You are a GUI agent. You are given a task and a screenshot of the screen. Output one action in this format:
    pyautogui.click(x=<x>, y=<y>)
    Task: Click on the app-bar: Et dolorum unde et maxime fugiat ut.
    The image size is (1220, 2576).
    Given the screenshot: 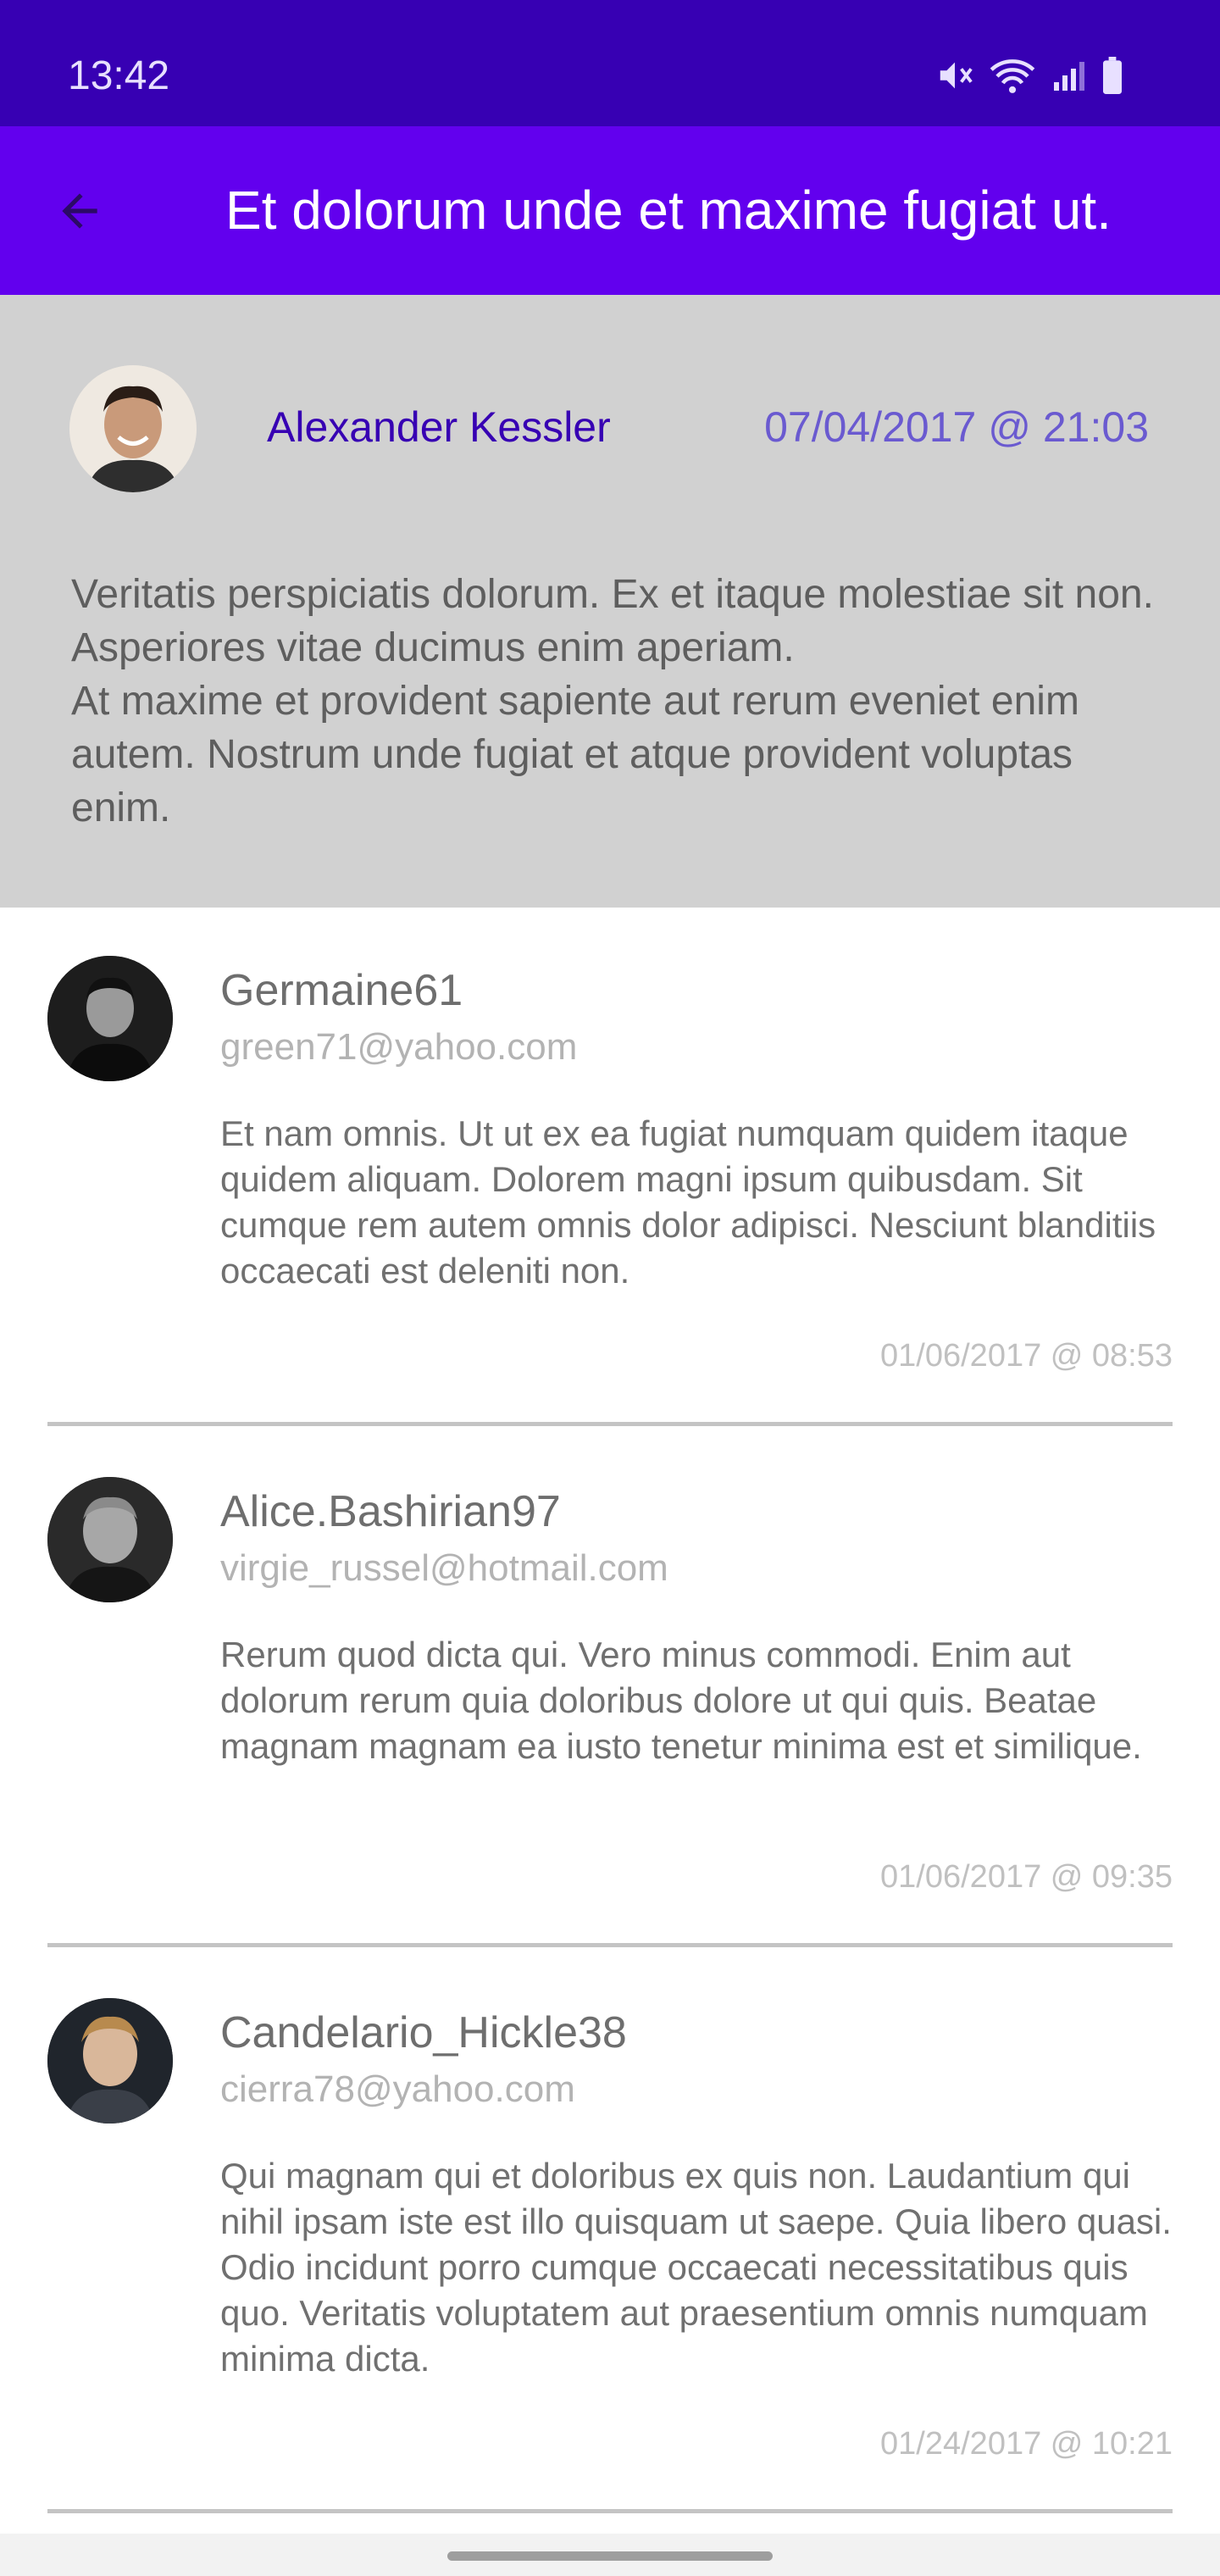 What is the action you would take?
    pyautogui.click(x=610, y=210)
    